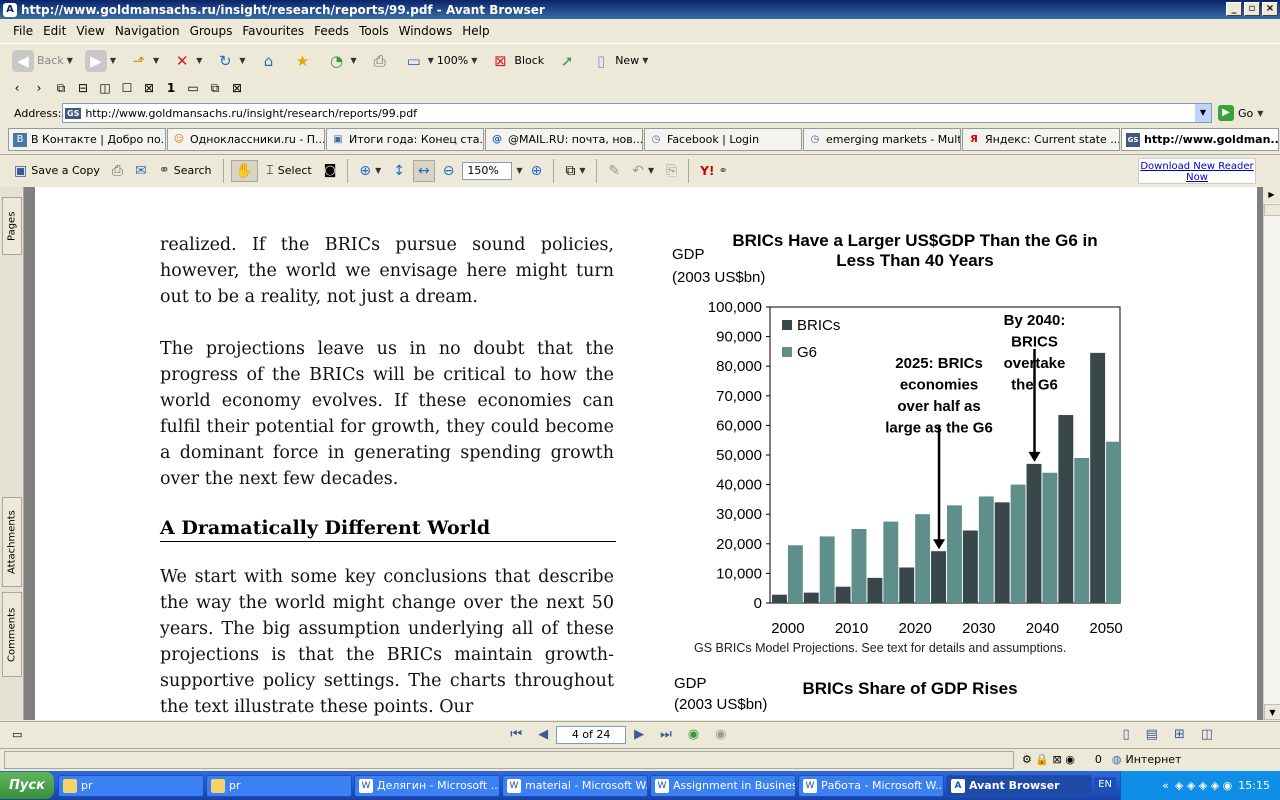 This screenshot has height=800, width=1280. Describe the element at coordinates (720, 734) in the screenshot. I see `next-view-button: ◉` at that location.